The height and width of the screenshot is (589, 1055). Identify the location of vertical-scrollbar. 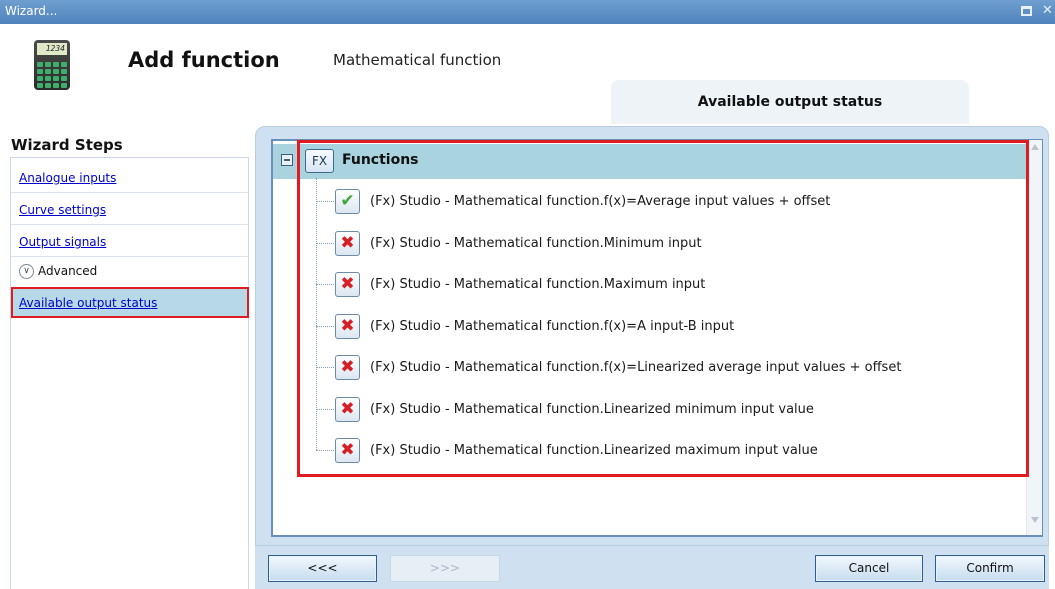
(1034, 337).